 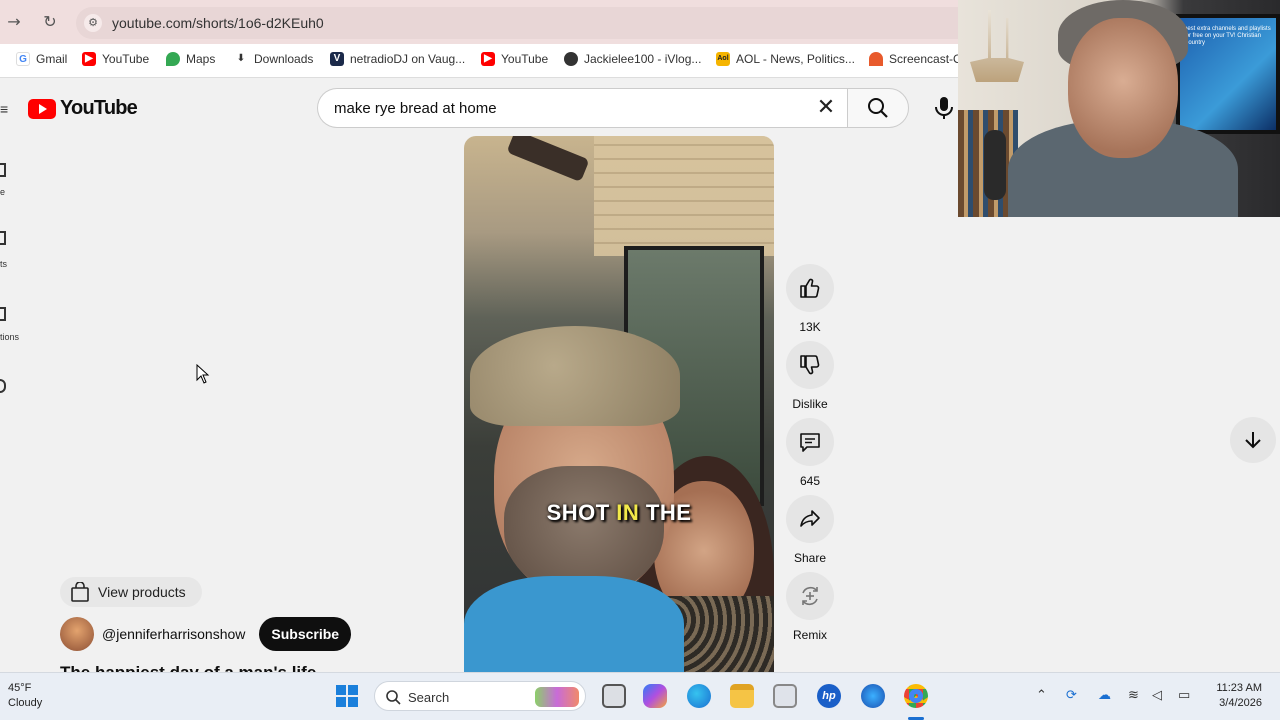 I want to click on chevron-up-icon: ⌃, so click(x=1041, y=695).